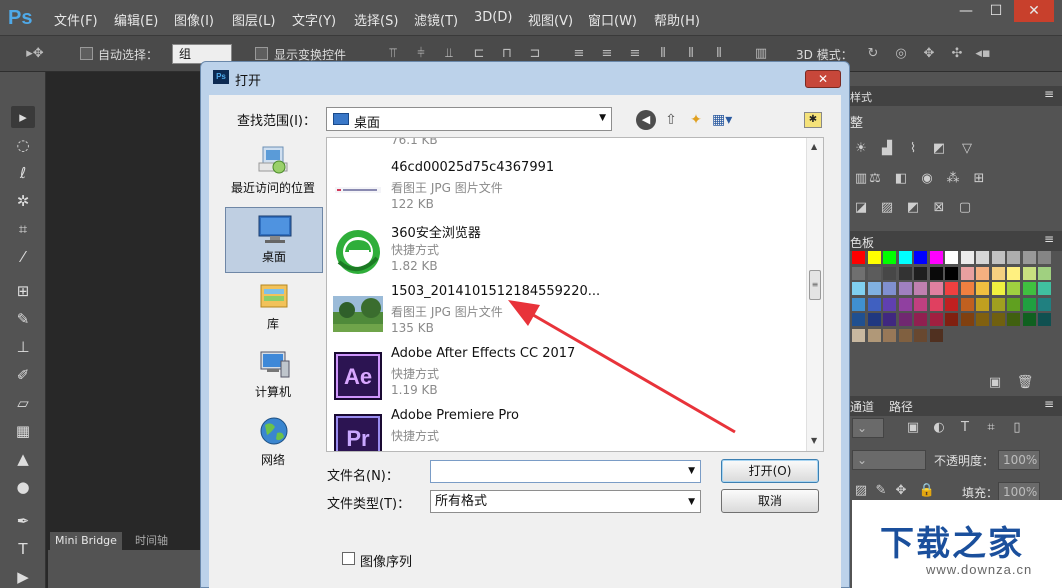  Describe the element at coordinates (1049, 239) in the screenshot. I see `swatches-menu-icon: ≡` at that location.